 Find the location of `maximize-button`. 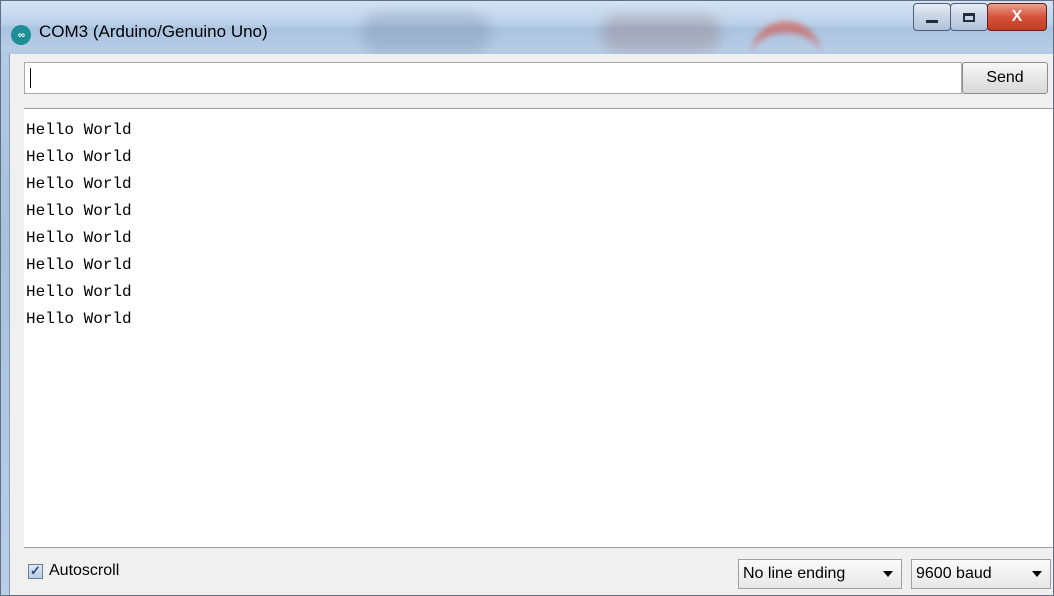

maximize-button is located at coordinates (969, 17).